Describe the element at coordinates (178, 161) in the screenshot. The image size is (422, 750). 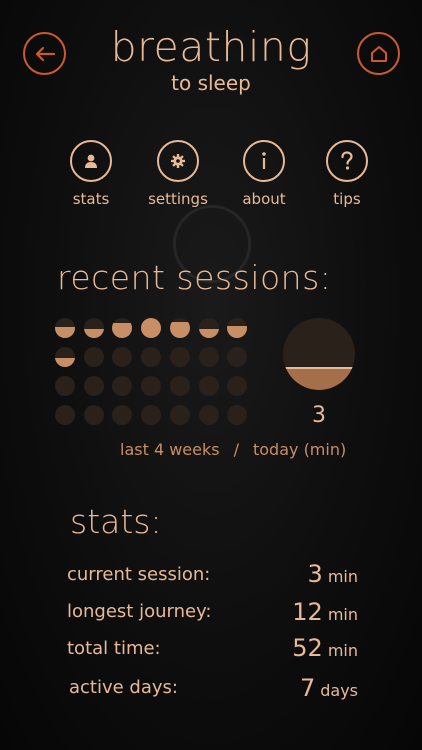
I see `gear-icon` at that location.